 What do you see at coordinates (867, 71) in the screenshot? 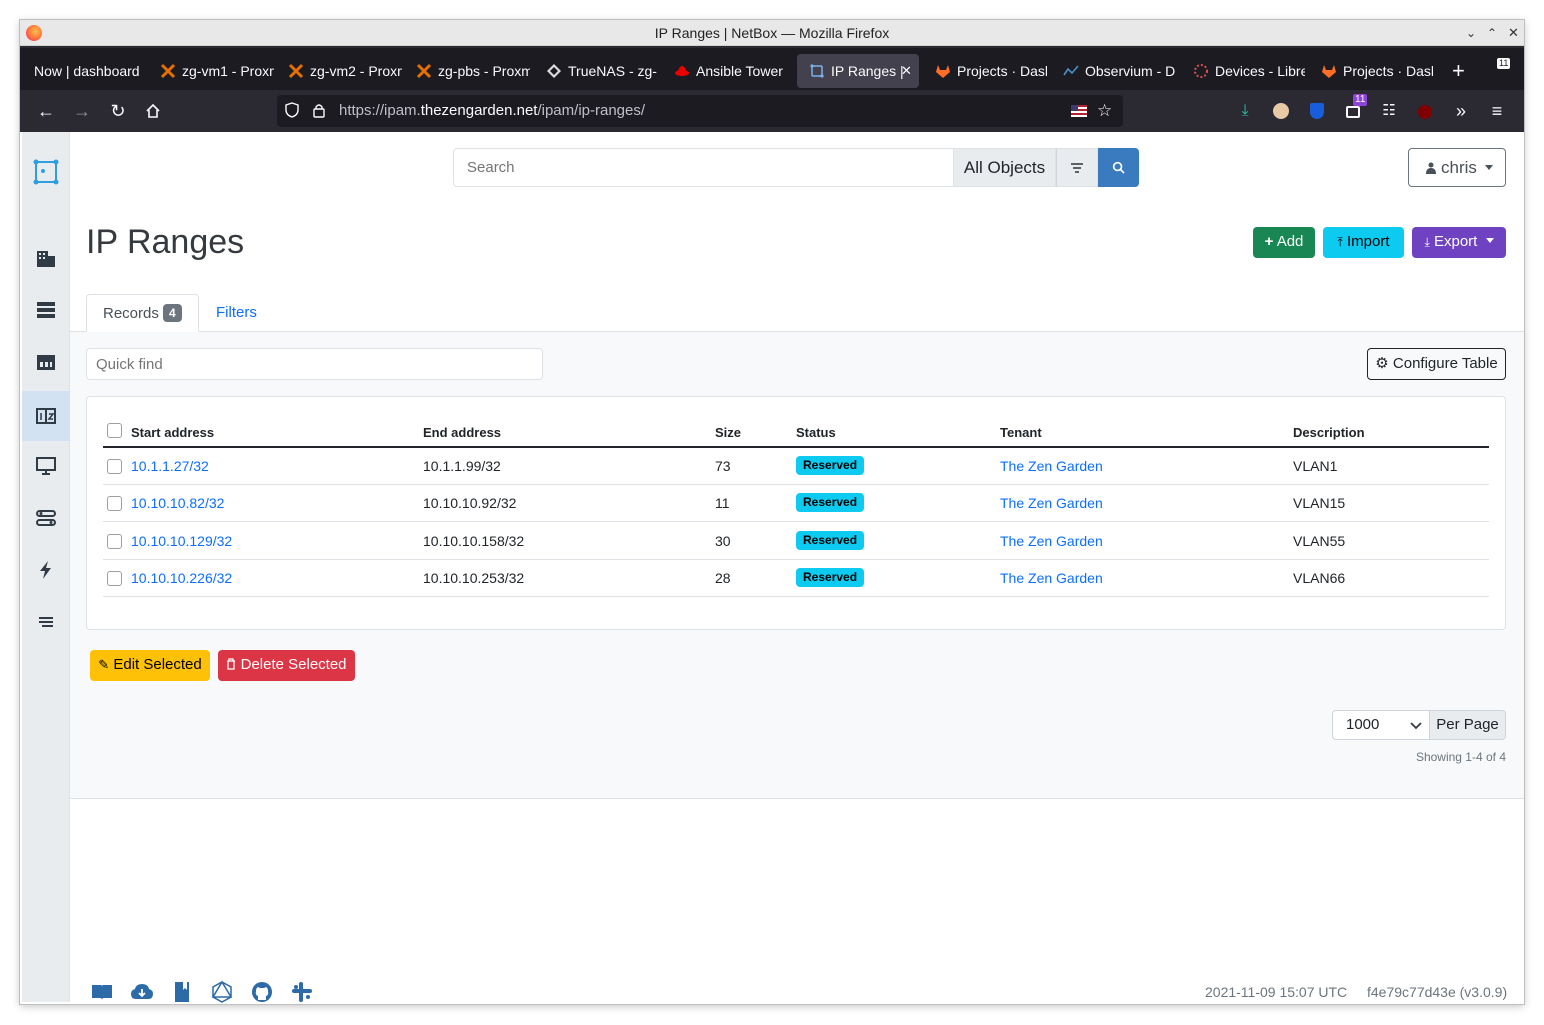
I see `tab-label: IP Ranges |` at bounding box center [867, 71].